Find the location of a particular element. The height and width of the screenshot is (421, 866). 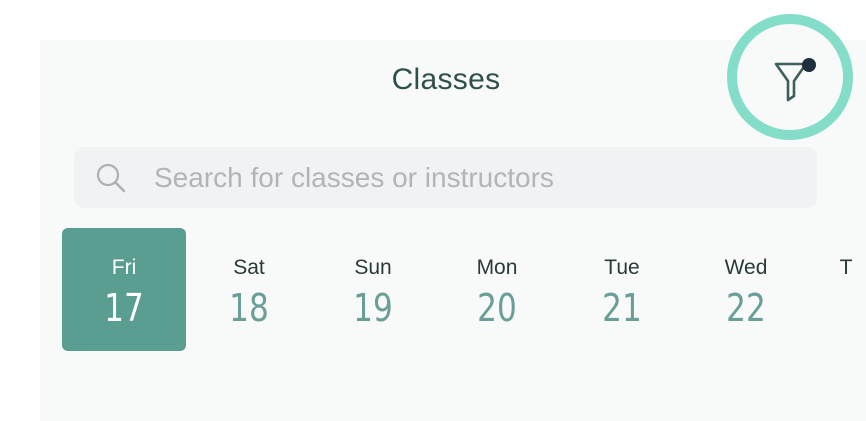

filter-icon is located at coordinates (796, 80).